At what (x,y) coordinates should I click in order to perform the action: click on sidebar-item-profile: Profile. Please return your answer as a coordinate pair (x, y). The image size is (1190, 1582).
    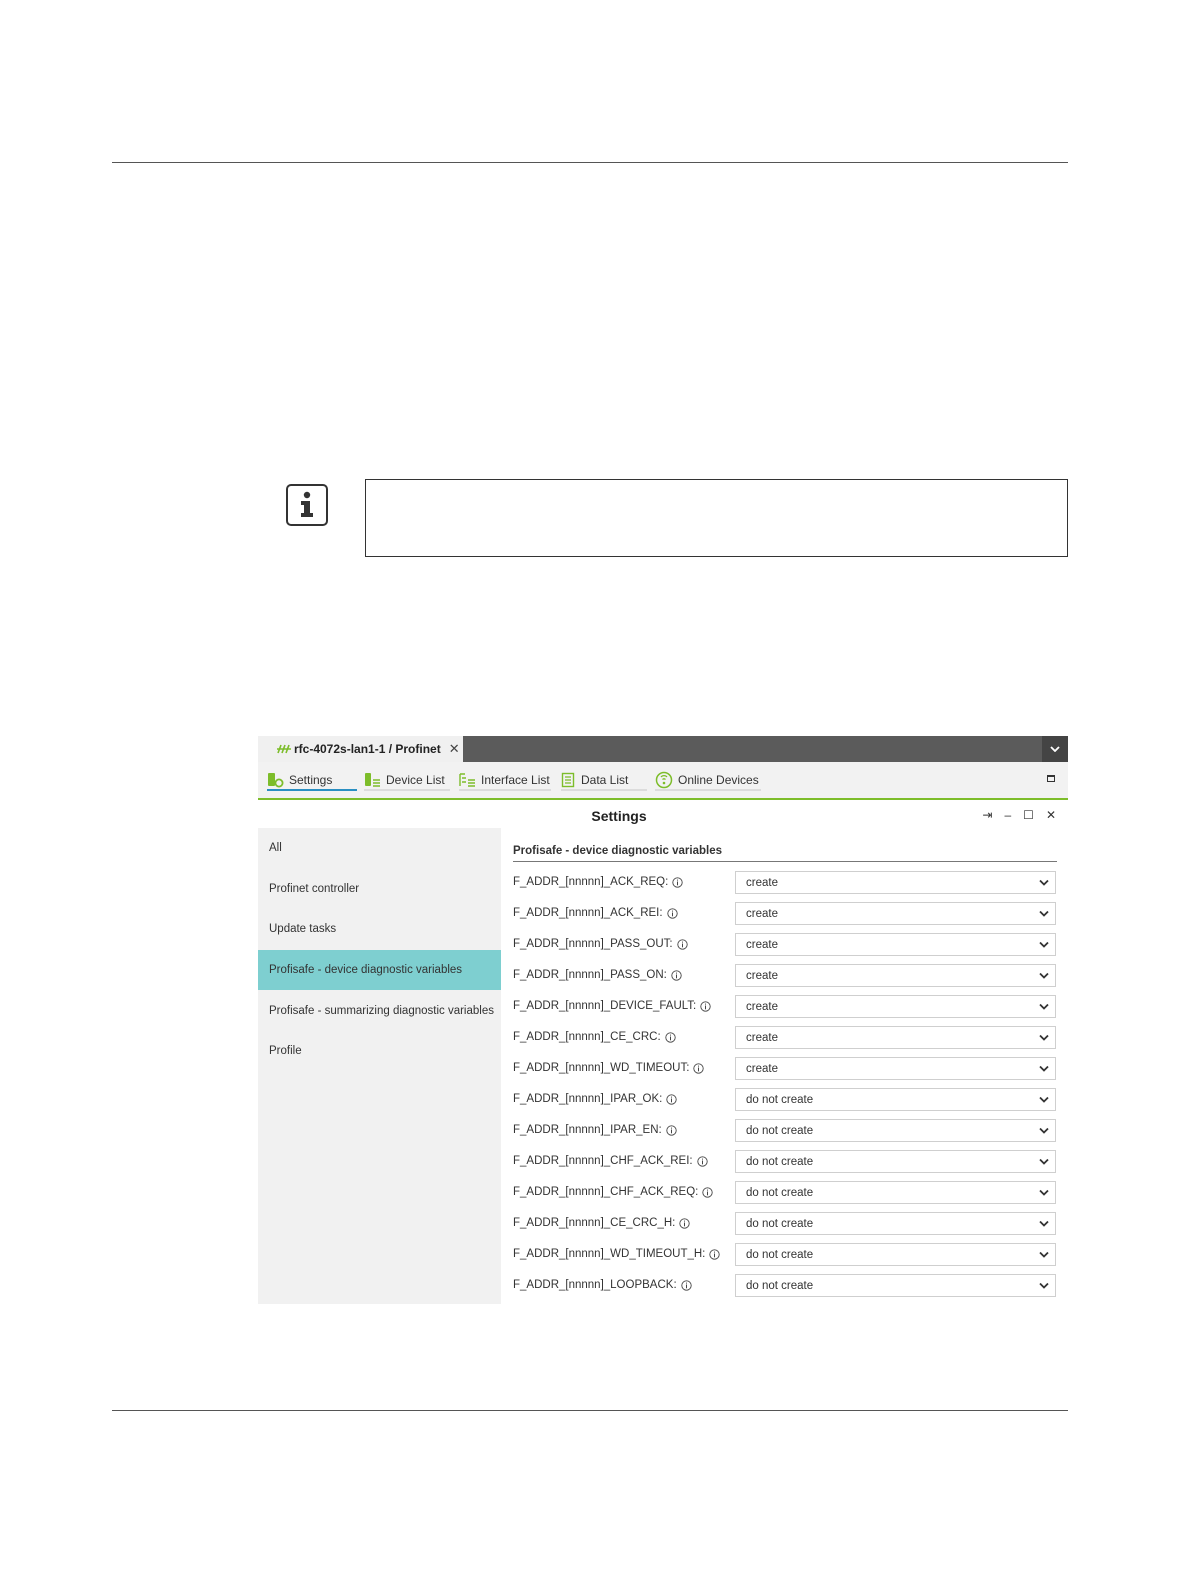
    Looking at the image, I should click on (379, 1051).